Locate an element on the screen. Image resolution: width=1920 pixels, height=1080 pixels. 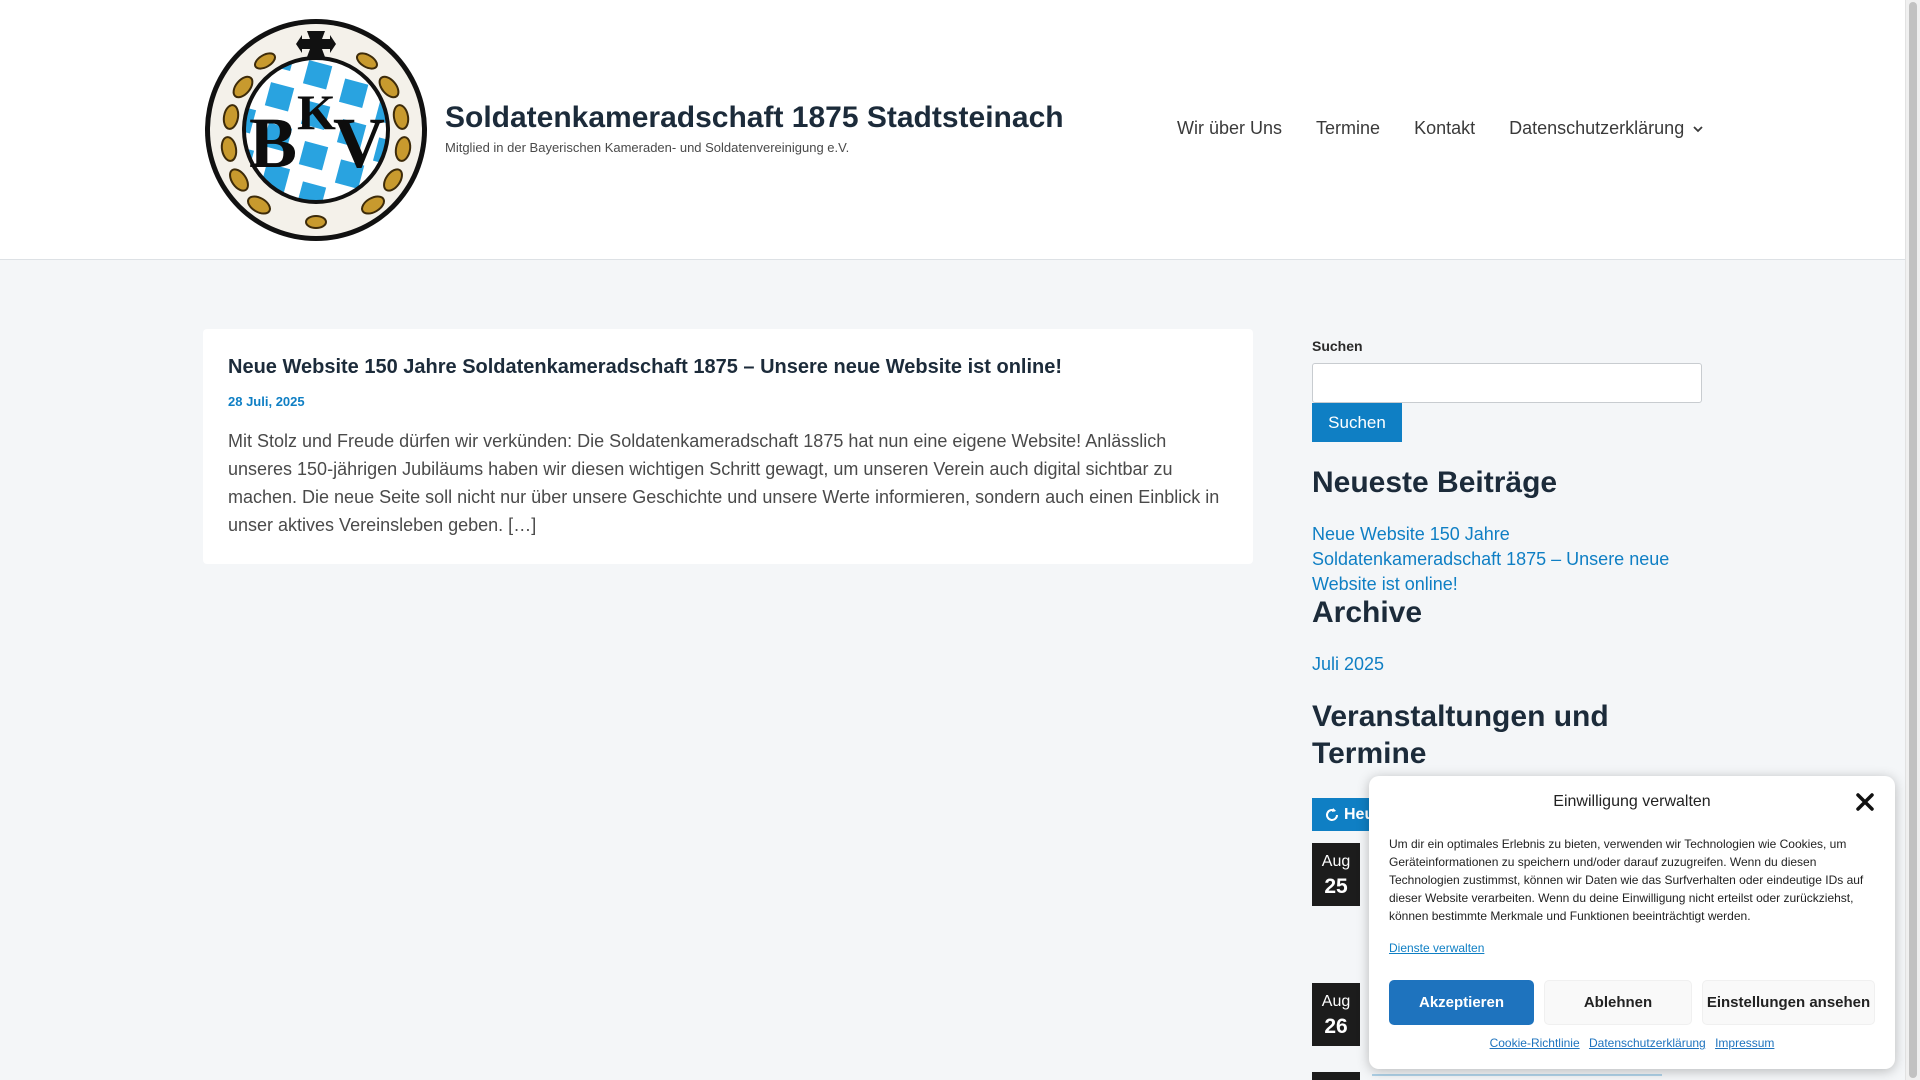
svg-text: V is located at coordinates (359, 143).